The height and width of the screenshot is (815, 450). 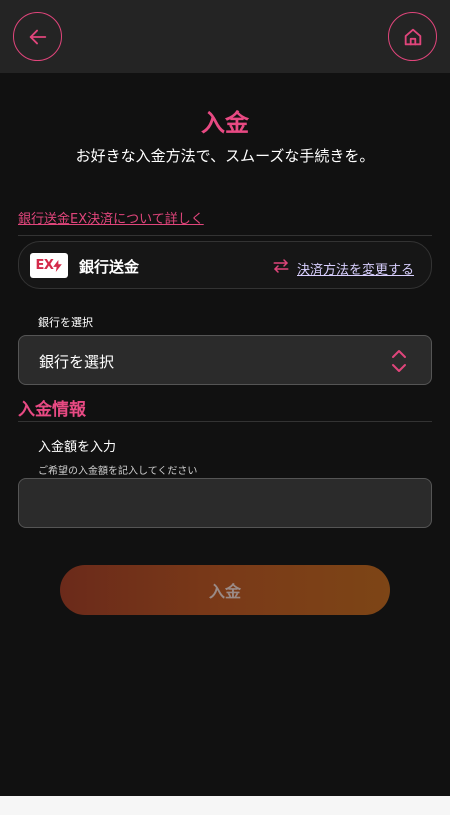 I want to click on lightning-icon, so click(x=58, y=265).